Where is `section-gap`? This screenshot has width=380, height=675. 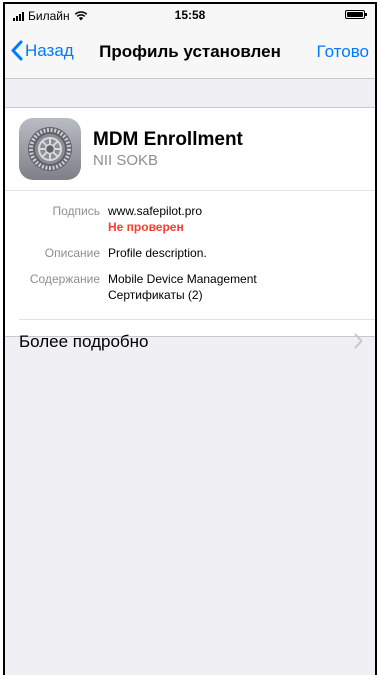
section-gap is located at coordinates (190, 93).